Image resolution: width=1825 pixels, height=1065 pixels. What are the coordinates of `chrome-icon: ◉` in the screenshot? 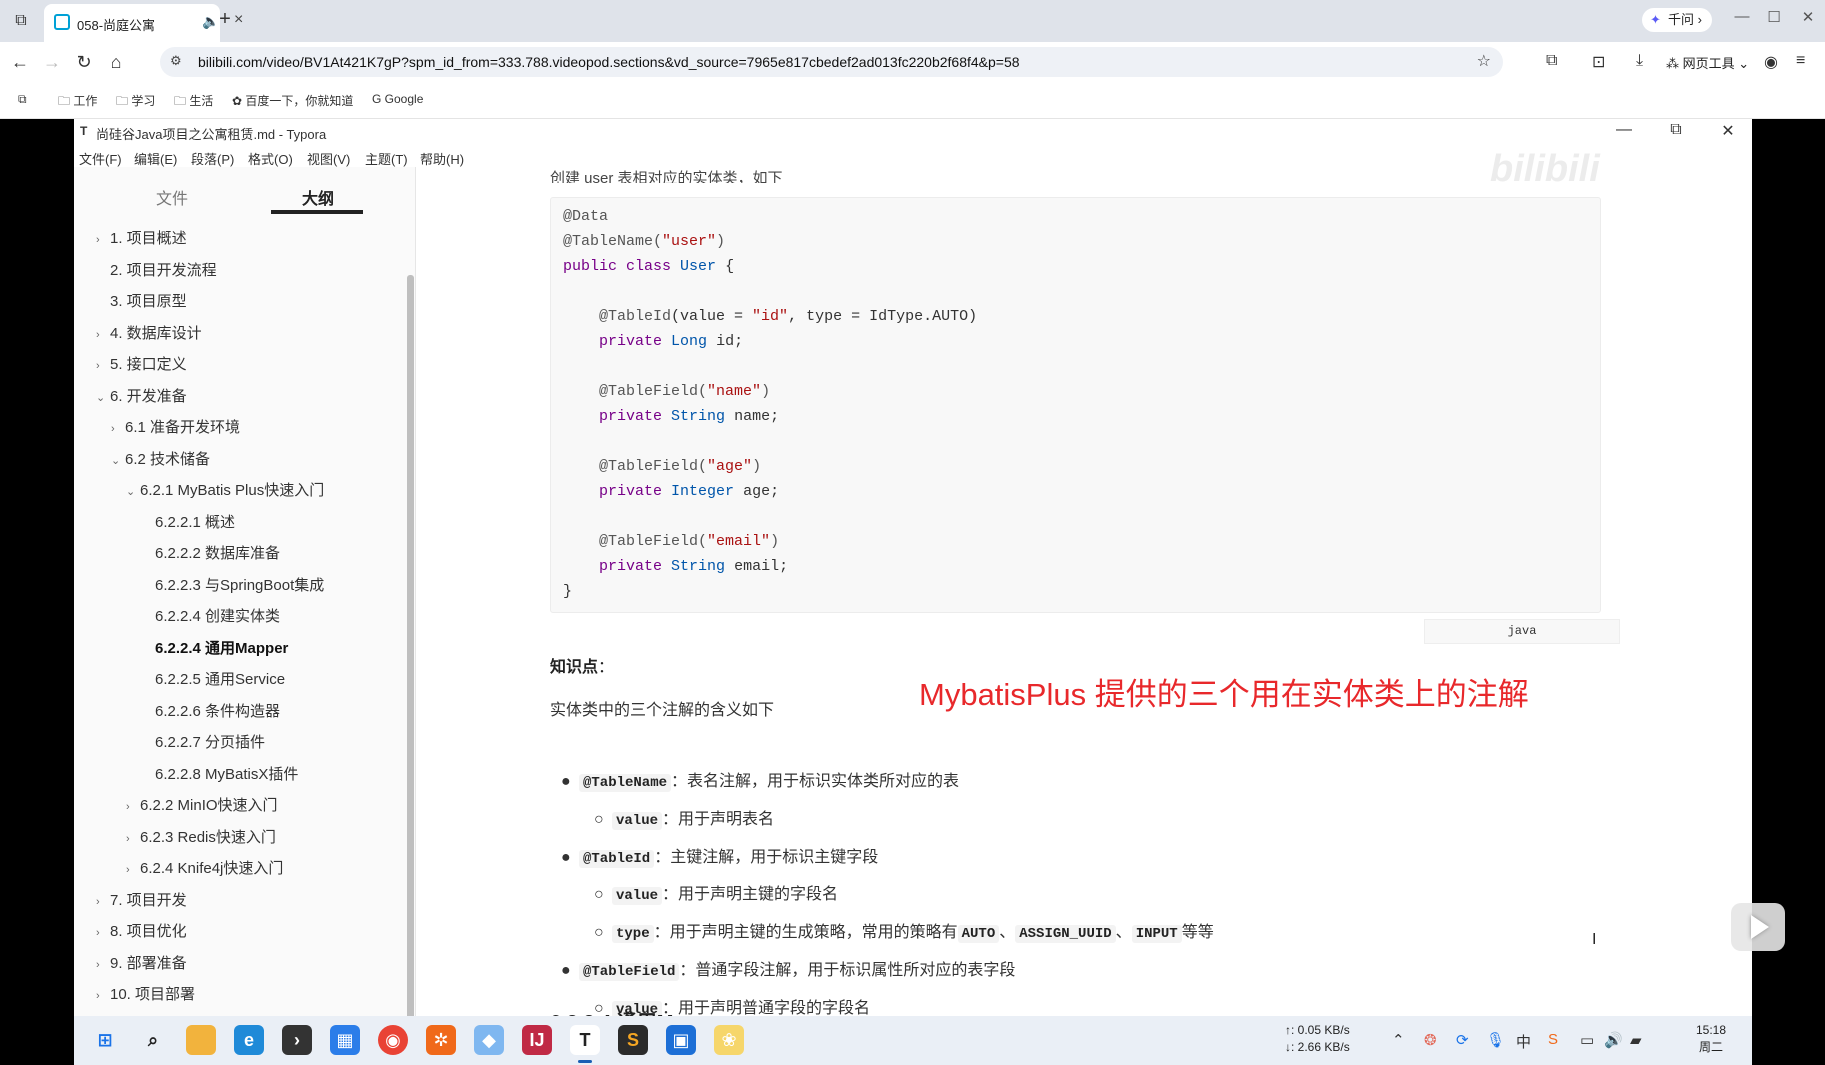 It's located at (393, 1040).